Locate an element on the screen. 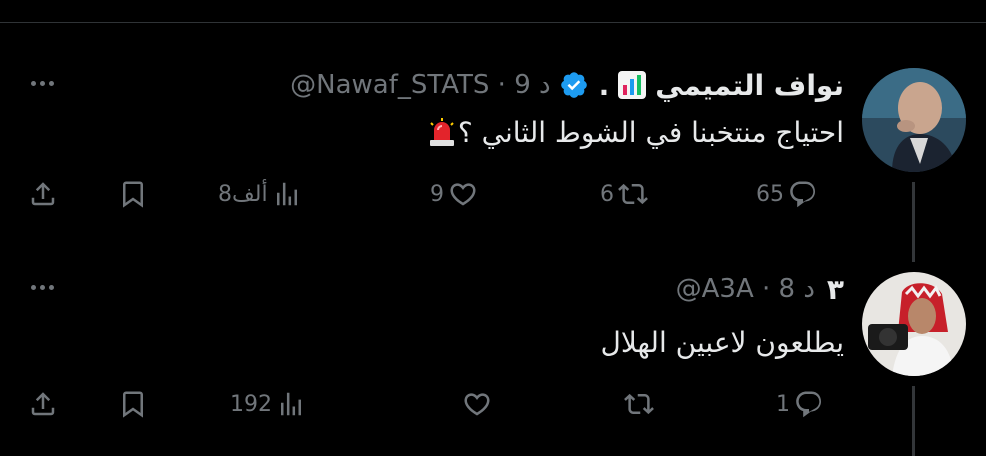 Image resolution: width=986 pixels, height=456 pixels. views-button: 8ألف is located at coordinates (260, 194).